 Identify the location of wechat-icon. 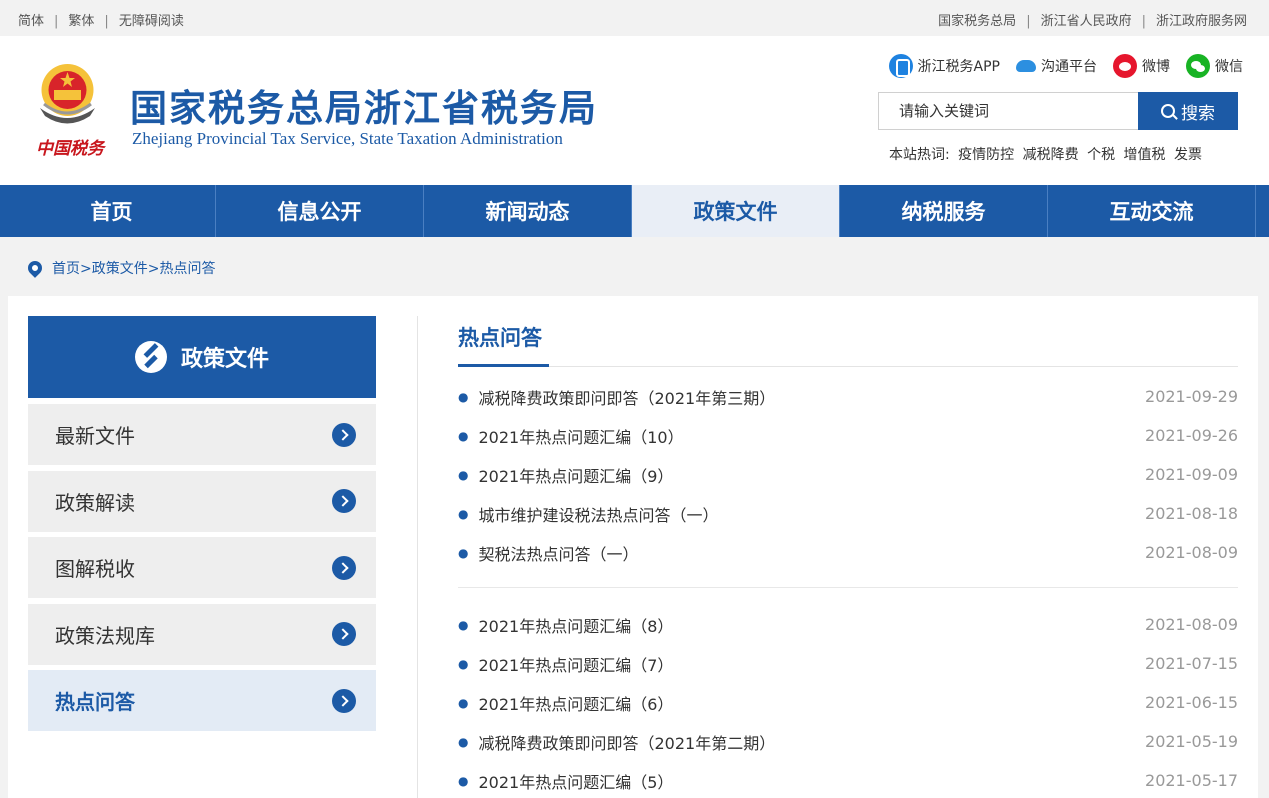
(1198, 66).